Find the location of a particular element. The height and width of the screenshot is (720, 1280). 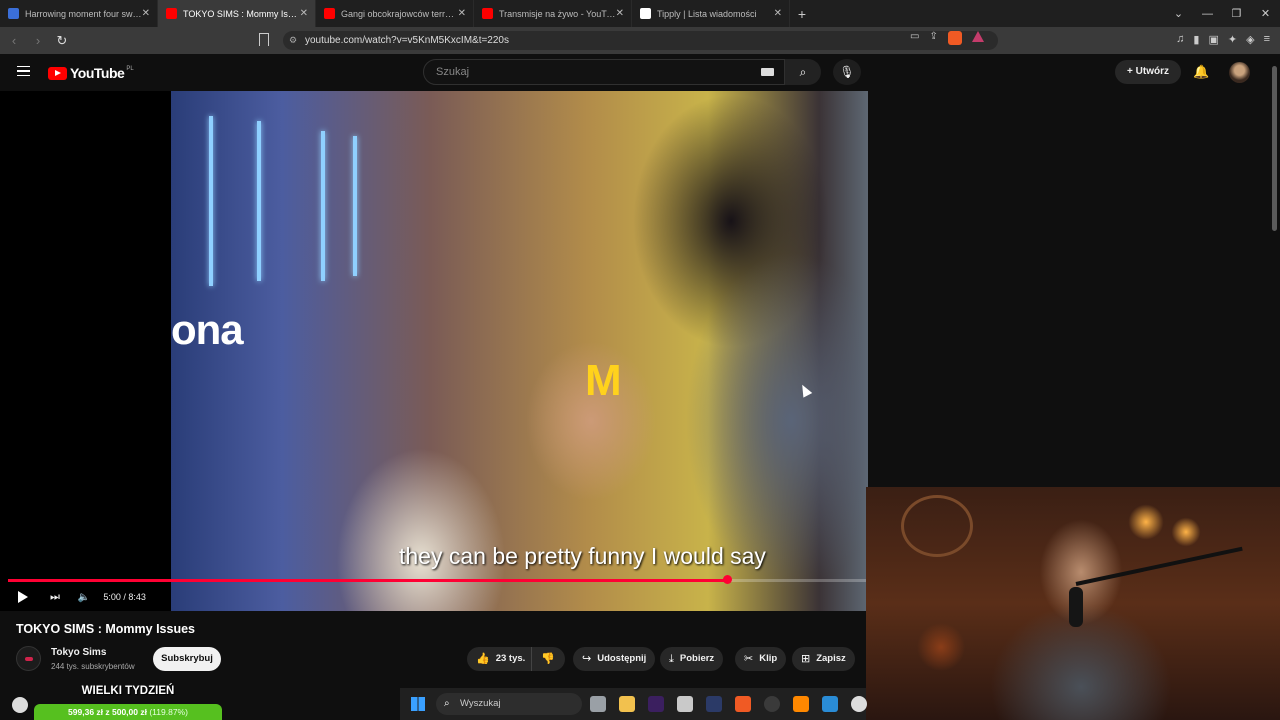

mcdonalds-sign: M is located at coordinates (603, 380).